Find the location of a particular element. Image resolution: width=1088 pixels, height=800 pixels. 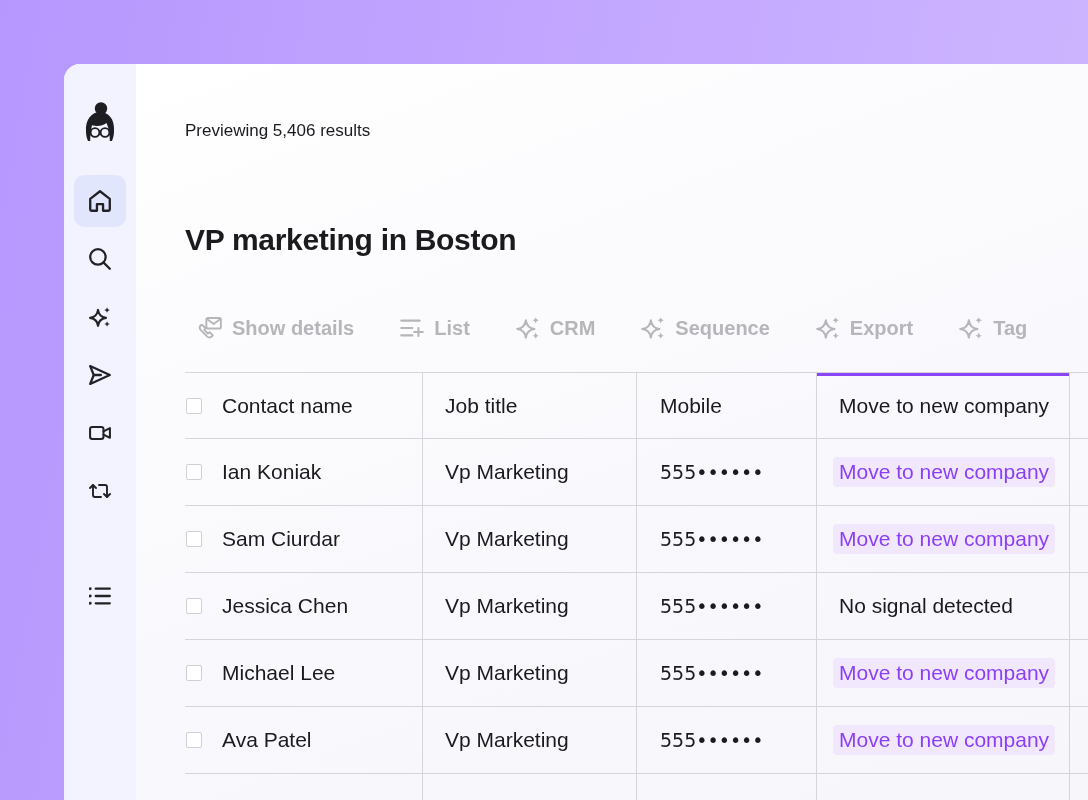

table-cell: Sam Ciurdar is located at coordinates (322, 539).